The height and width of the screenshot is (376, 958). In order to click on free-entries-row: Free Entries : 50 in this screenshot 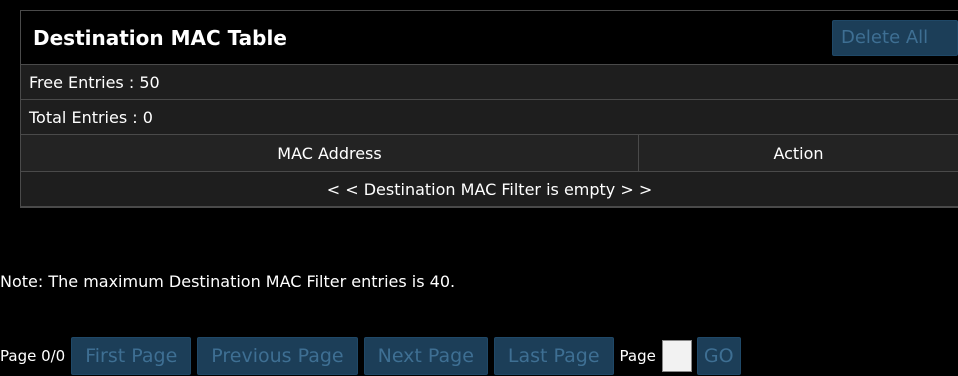, I will do `click(489, 82)`.